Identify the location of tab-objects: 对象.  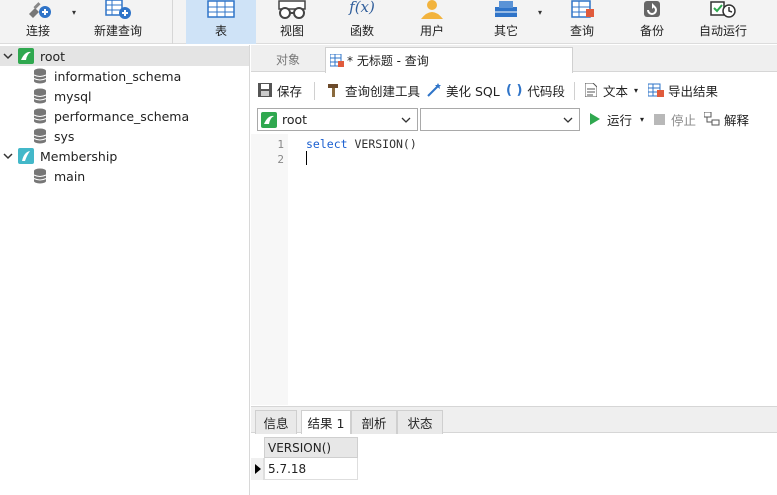
(288, 59).